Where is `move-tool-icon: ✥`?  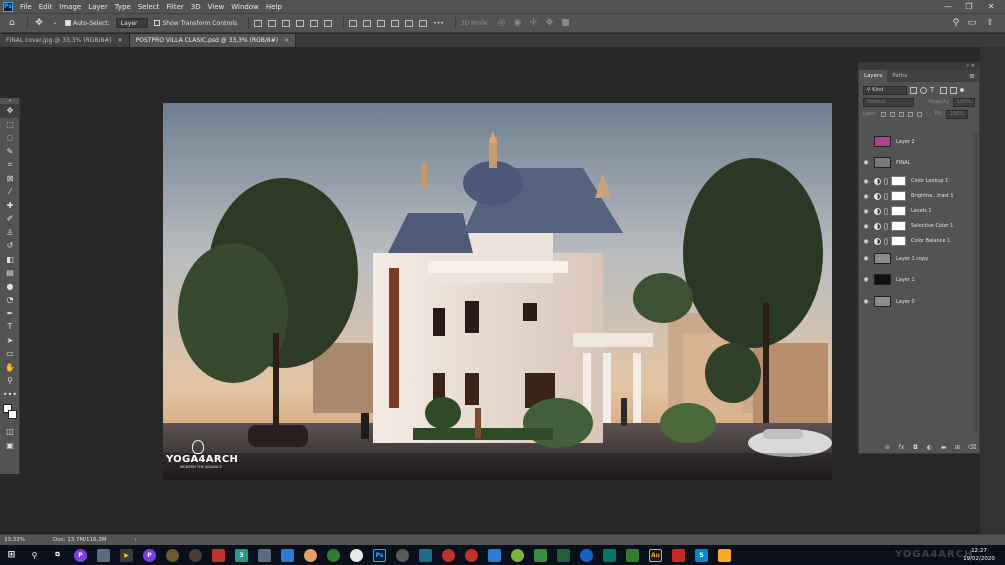
move-tool-icon: ✥ is located at coordinates (39, 23).